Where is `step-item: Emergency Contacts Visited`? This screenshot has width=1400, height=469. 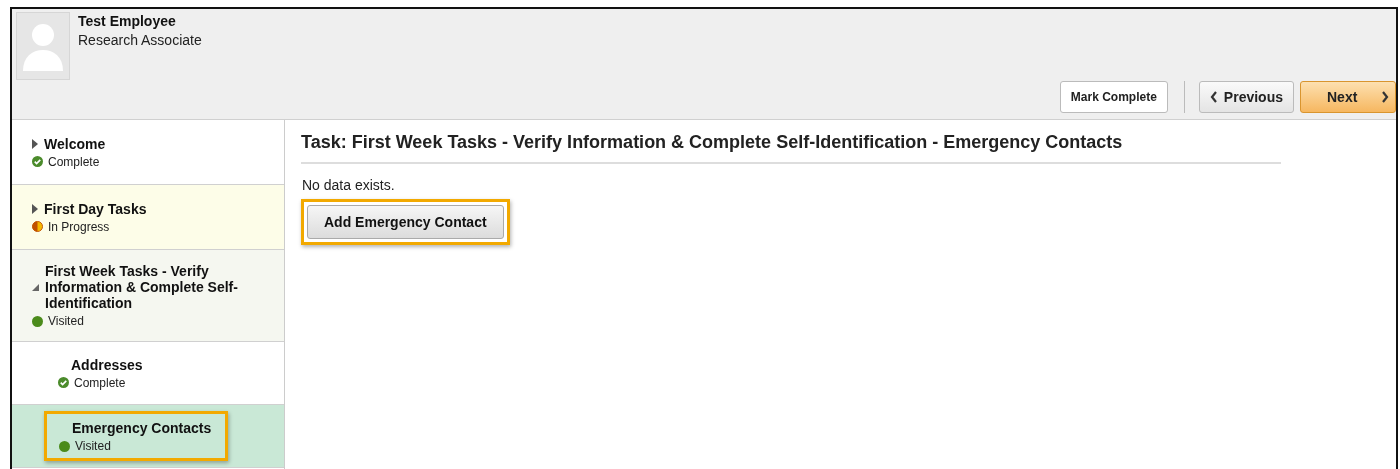 step-item: Emergency Contacts Visited is located at coordinates (148, 436).